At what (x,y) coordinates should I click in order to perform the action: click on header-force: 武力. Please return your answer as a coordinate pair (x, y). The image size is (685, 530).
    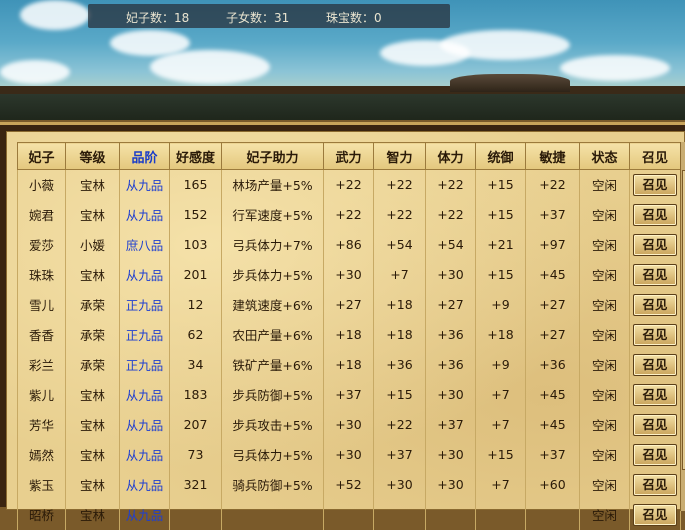
    Looking at the image, I should click on (348, 156).